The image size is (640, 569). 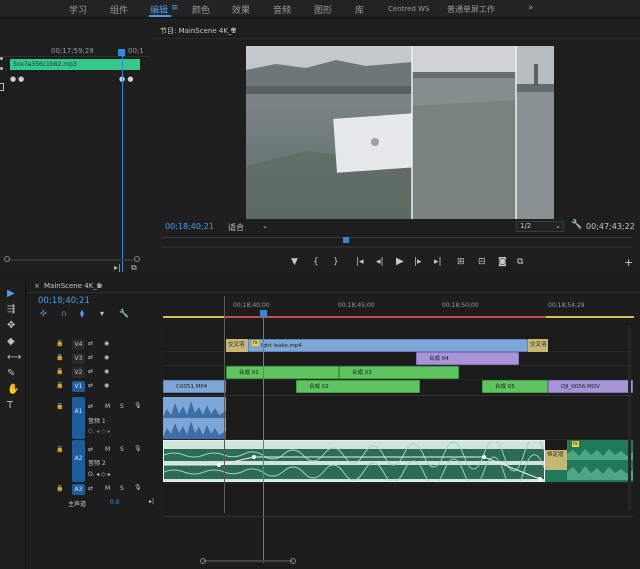 What do you see at coordinates (399, 372) in the screenshot?
I see `clip-v2-comp-03: 合成 03` at bounding box center [399, 372].